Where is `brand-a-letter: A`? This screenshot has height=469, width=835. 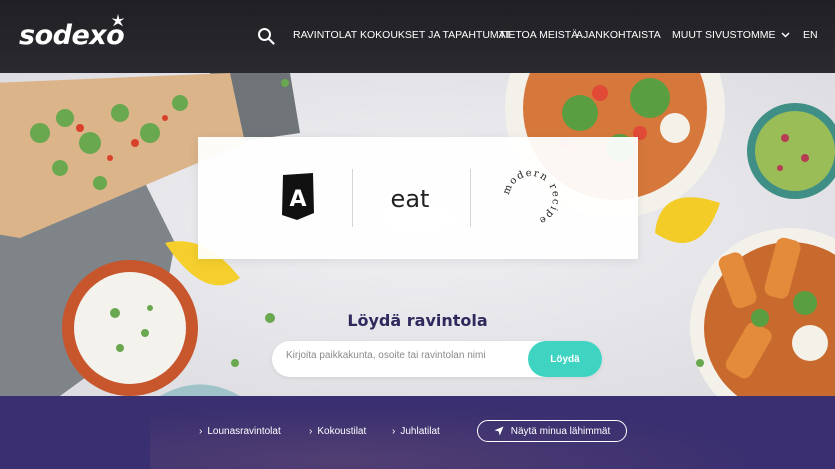 brand-a-letter: A is located at coordinates (297, 199).